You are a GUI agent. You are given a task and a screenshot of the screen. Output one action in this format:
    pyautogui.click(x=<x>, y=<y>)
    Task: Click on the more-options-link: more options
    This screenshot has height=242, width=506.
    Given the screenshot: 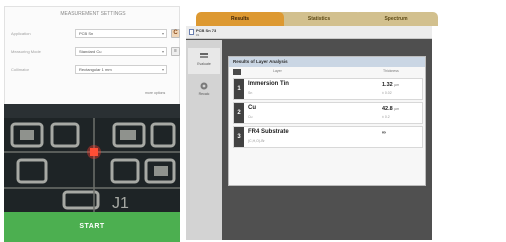 What is the action you would take?
    pyautogui.click(x=155, y=93)
    